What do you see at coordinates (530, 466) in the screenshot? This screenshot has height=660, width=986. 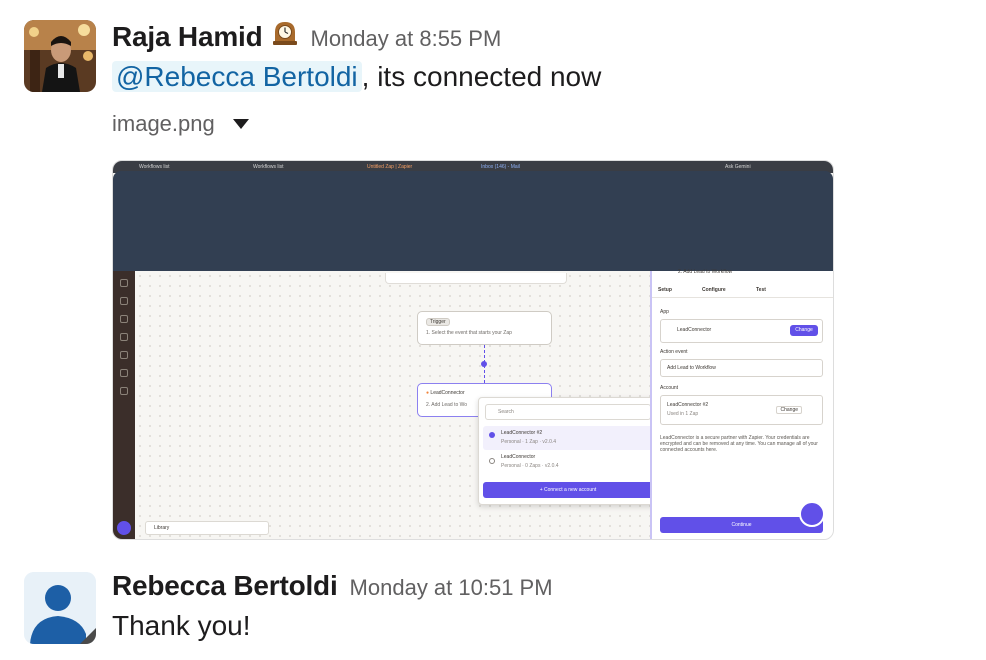 I see `dropdown-account-detail: Personal · 0 Zaps · v2.0.4` at bounding box center [530, 466].